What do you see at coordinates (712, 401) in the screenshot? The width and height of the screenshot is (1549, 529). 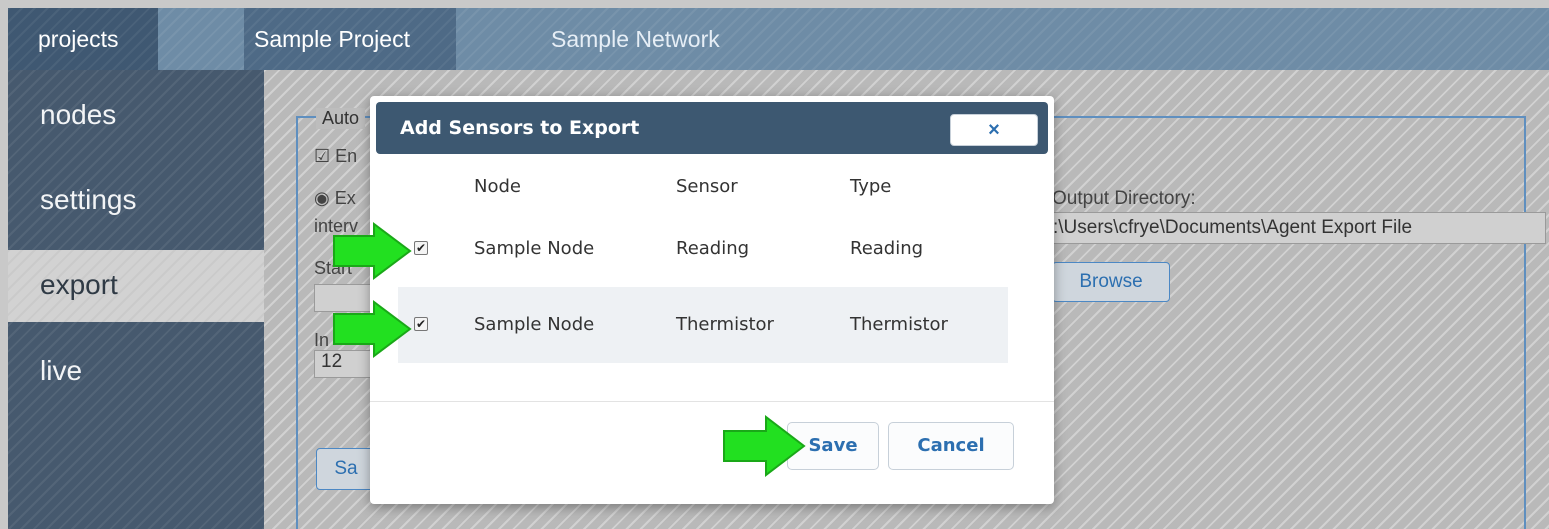 I see `modal-footer-divider` at bounding box center [712, 401].